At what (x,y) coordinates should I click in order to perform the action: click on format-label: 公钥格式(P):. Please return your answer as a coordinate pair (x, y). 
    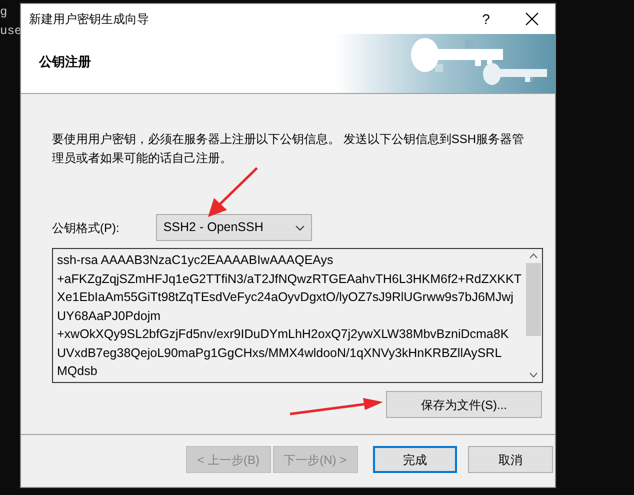
    Looking at the image, I should click on (86, 228).